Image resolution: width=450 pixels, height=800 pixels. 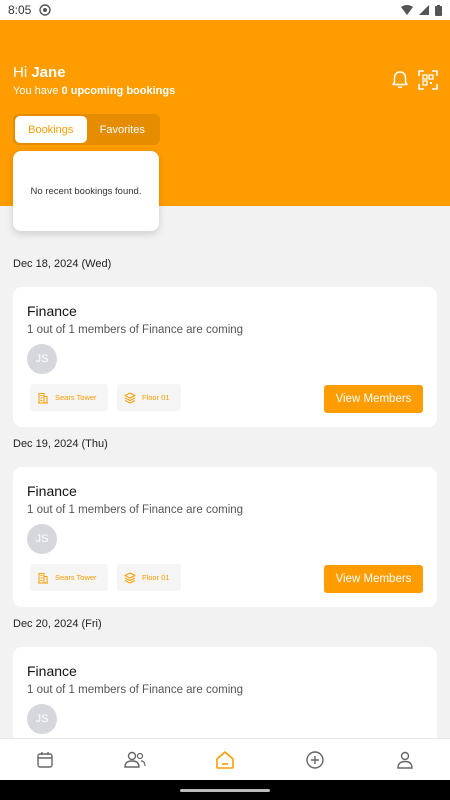 I want to click on people-icon, so click(x=135, y=759).